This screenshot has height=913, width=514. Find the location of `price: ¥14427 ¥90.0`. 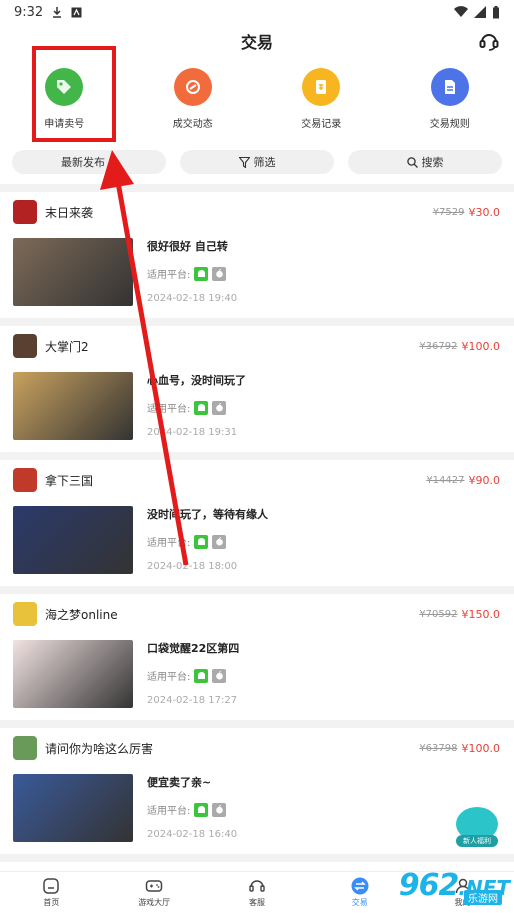

price: ¥14427 ¥90.0 is located at coordinates (463, 480).